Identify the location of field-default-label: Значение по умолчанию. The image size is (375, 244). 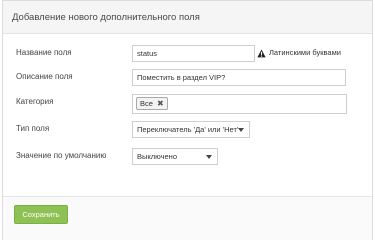
(61, 155).